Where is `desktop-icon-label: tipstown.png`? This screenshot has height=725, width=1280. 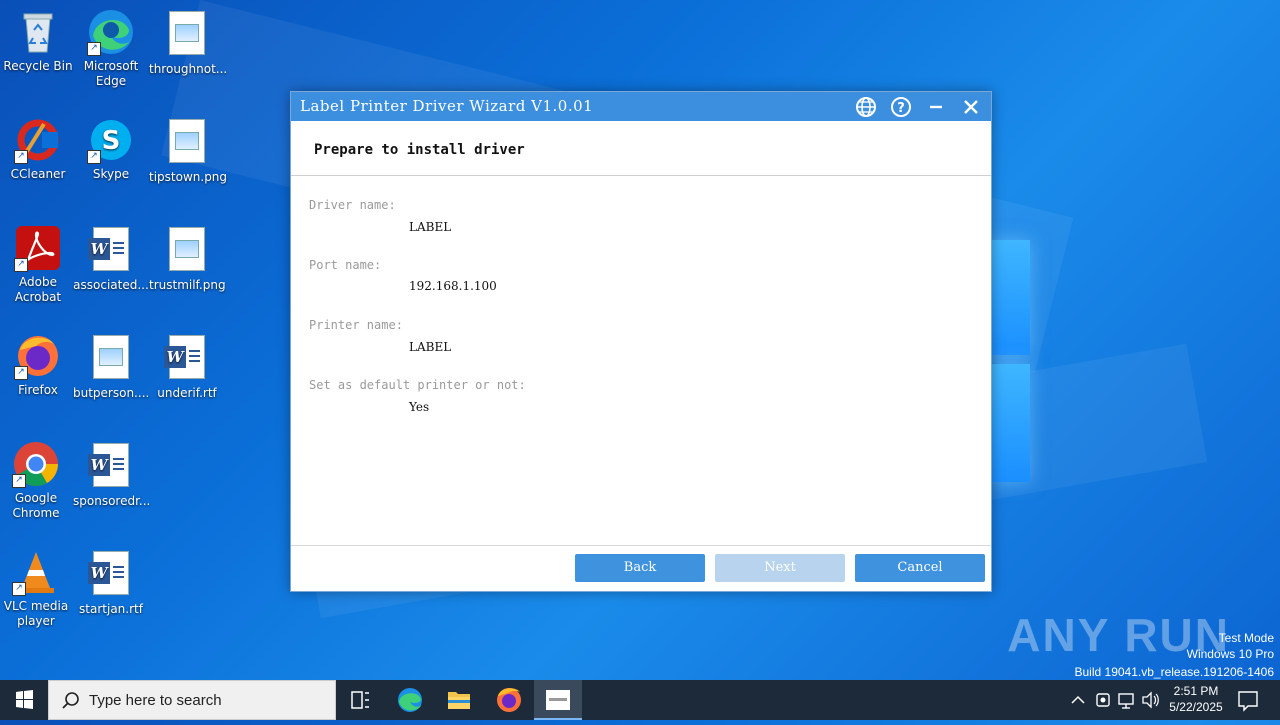
desktop-icon-label: tipstown.png is located at coordinates (188, 177).